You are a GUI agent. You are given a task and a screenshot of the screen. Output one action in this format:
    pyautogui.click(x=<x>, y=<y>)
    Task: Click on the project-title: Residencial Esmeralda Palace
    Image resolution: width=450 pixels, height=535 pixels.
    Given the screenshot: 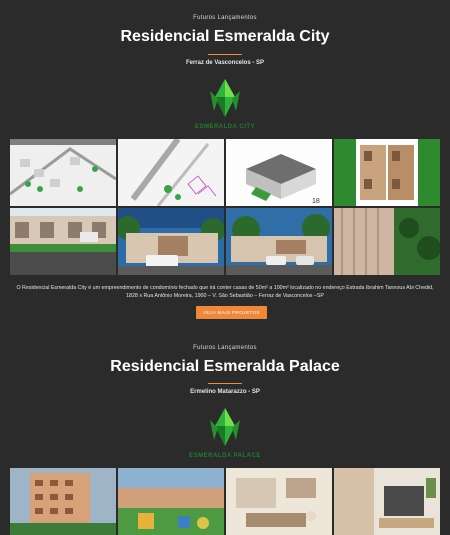 What is the action you would take?
    pyautogui.click(x=225, y=366)
    